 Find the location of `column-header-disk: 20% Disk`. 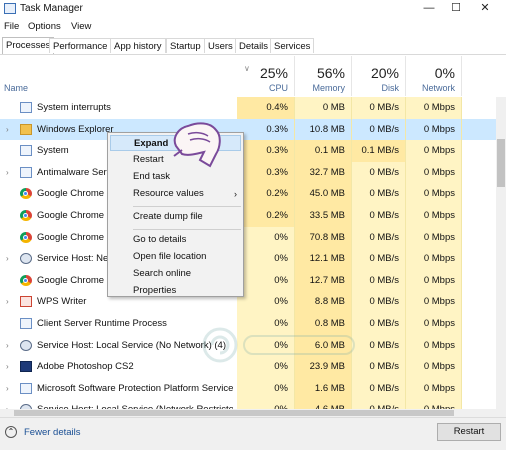

column-header-disk: 20% Disk is located at coordinates (379, 76).